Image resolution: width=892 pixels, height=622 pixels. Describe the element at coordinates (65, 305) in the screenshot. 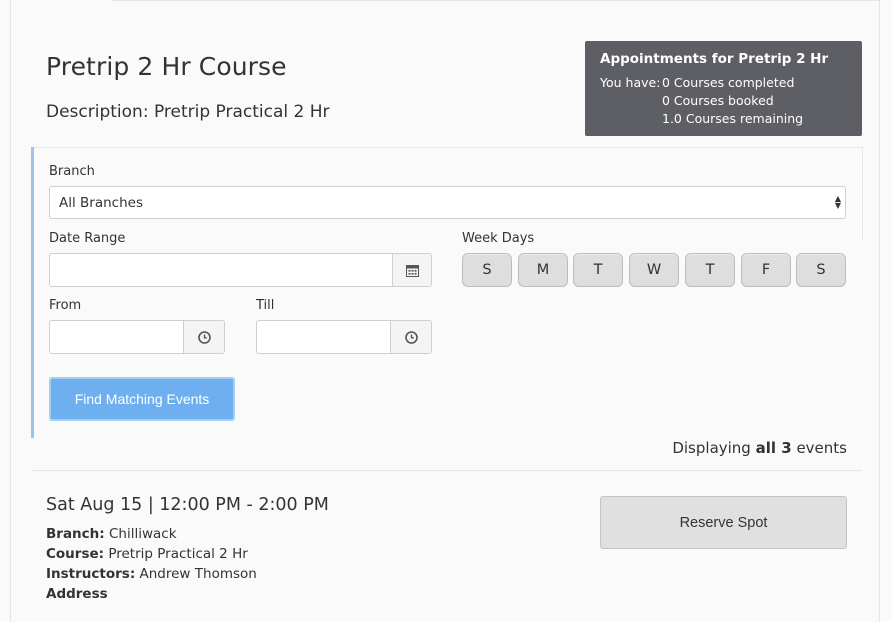

I see `from-label: From` at that location.